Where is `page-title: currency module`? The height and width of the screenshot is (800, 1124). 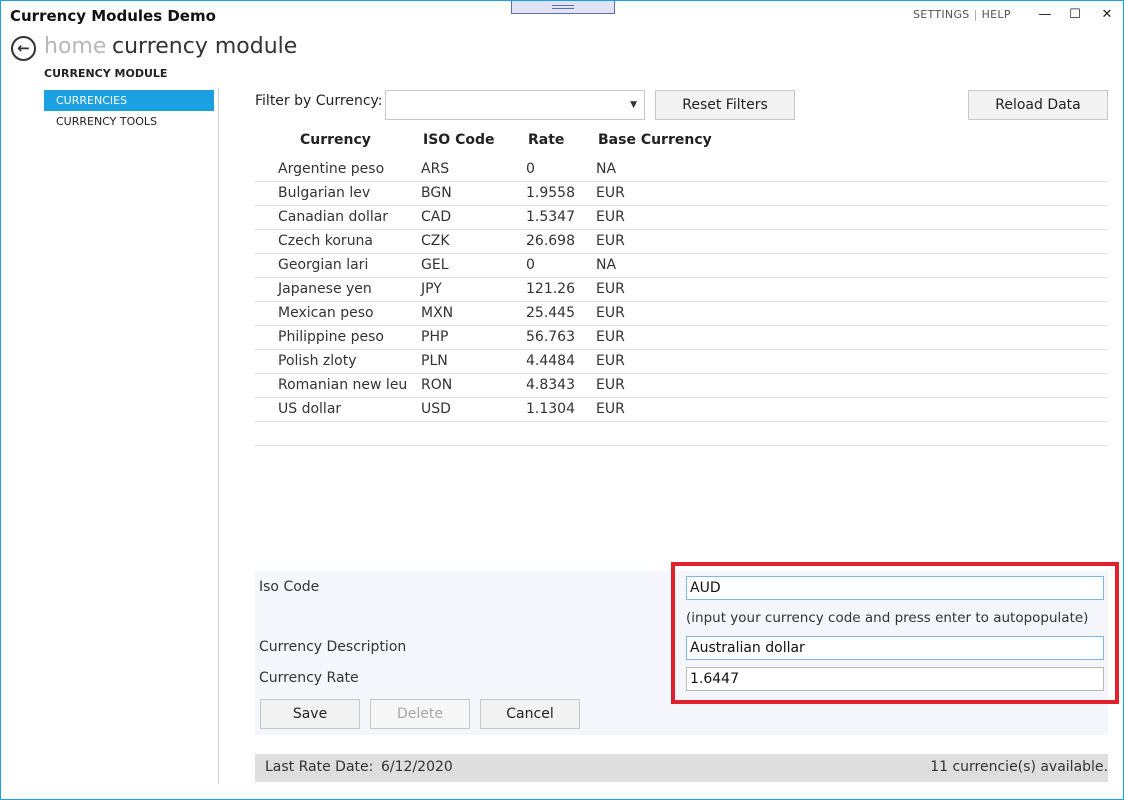
page-title: currency module is located at coordinates (205, 46).